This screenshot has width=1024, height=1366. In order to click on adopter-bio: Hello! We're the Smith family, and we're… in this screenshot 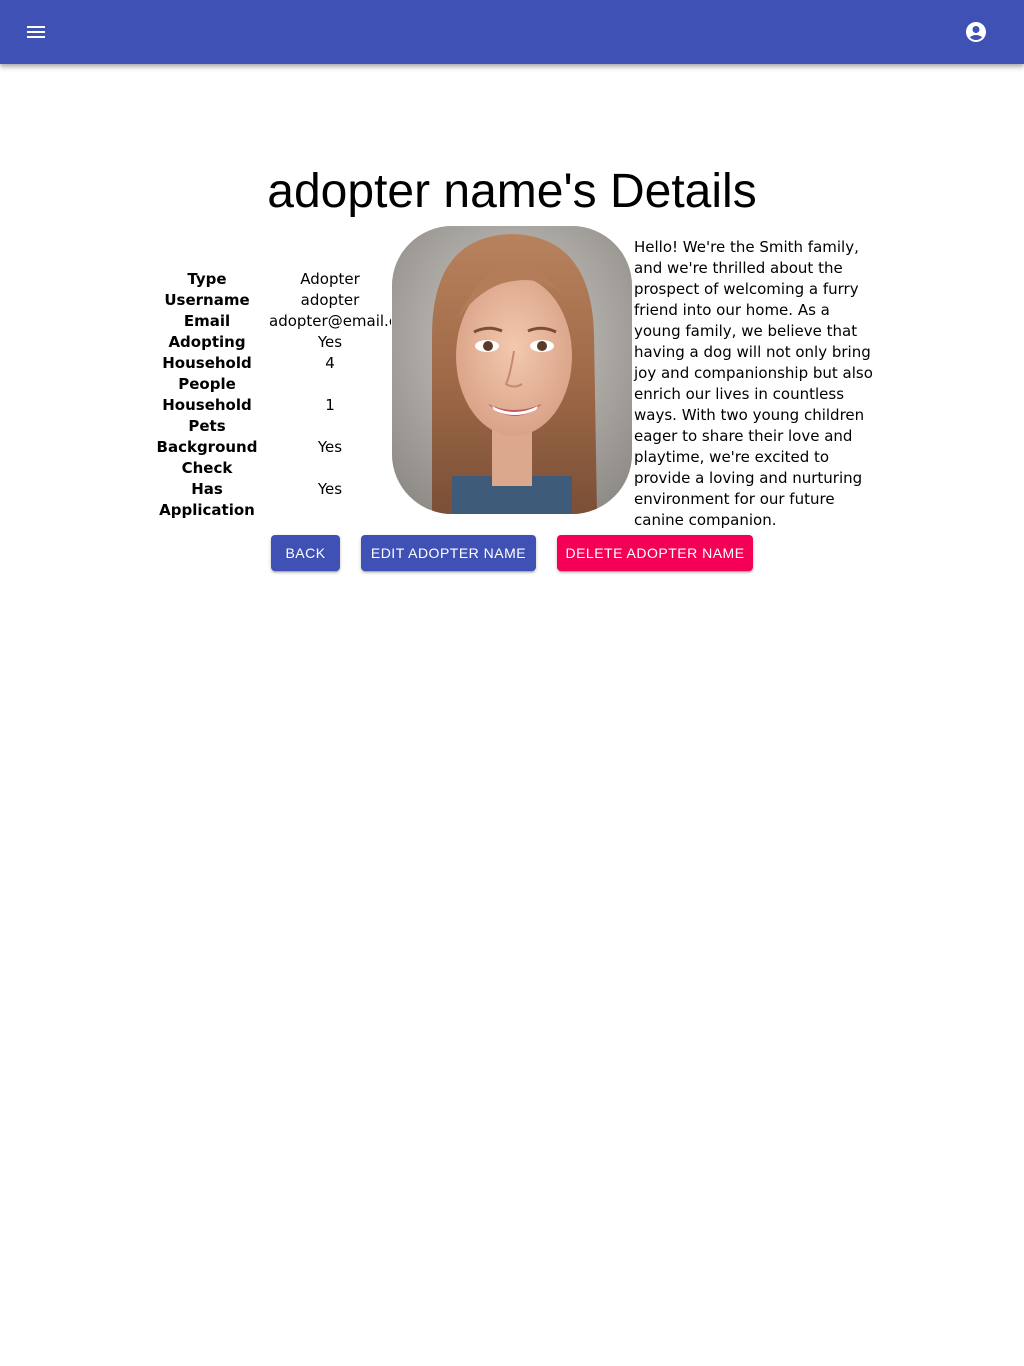, I will do `click(753, 383)`.